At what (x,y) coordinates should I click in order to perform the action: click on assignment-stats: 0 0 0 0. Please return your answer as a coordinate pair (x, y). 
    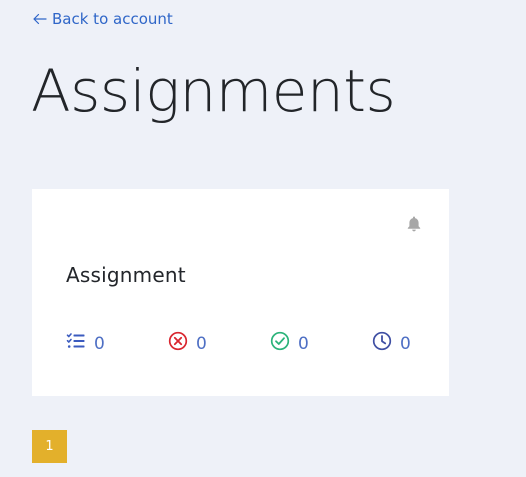
    Looking at the image, I should click on (270, 343).